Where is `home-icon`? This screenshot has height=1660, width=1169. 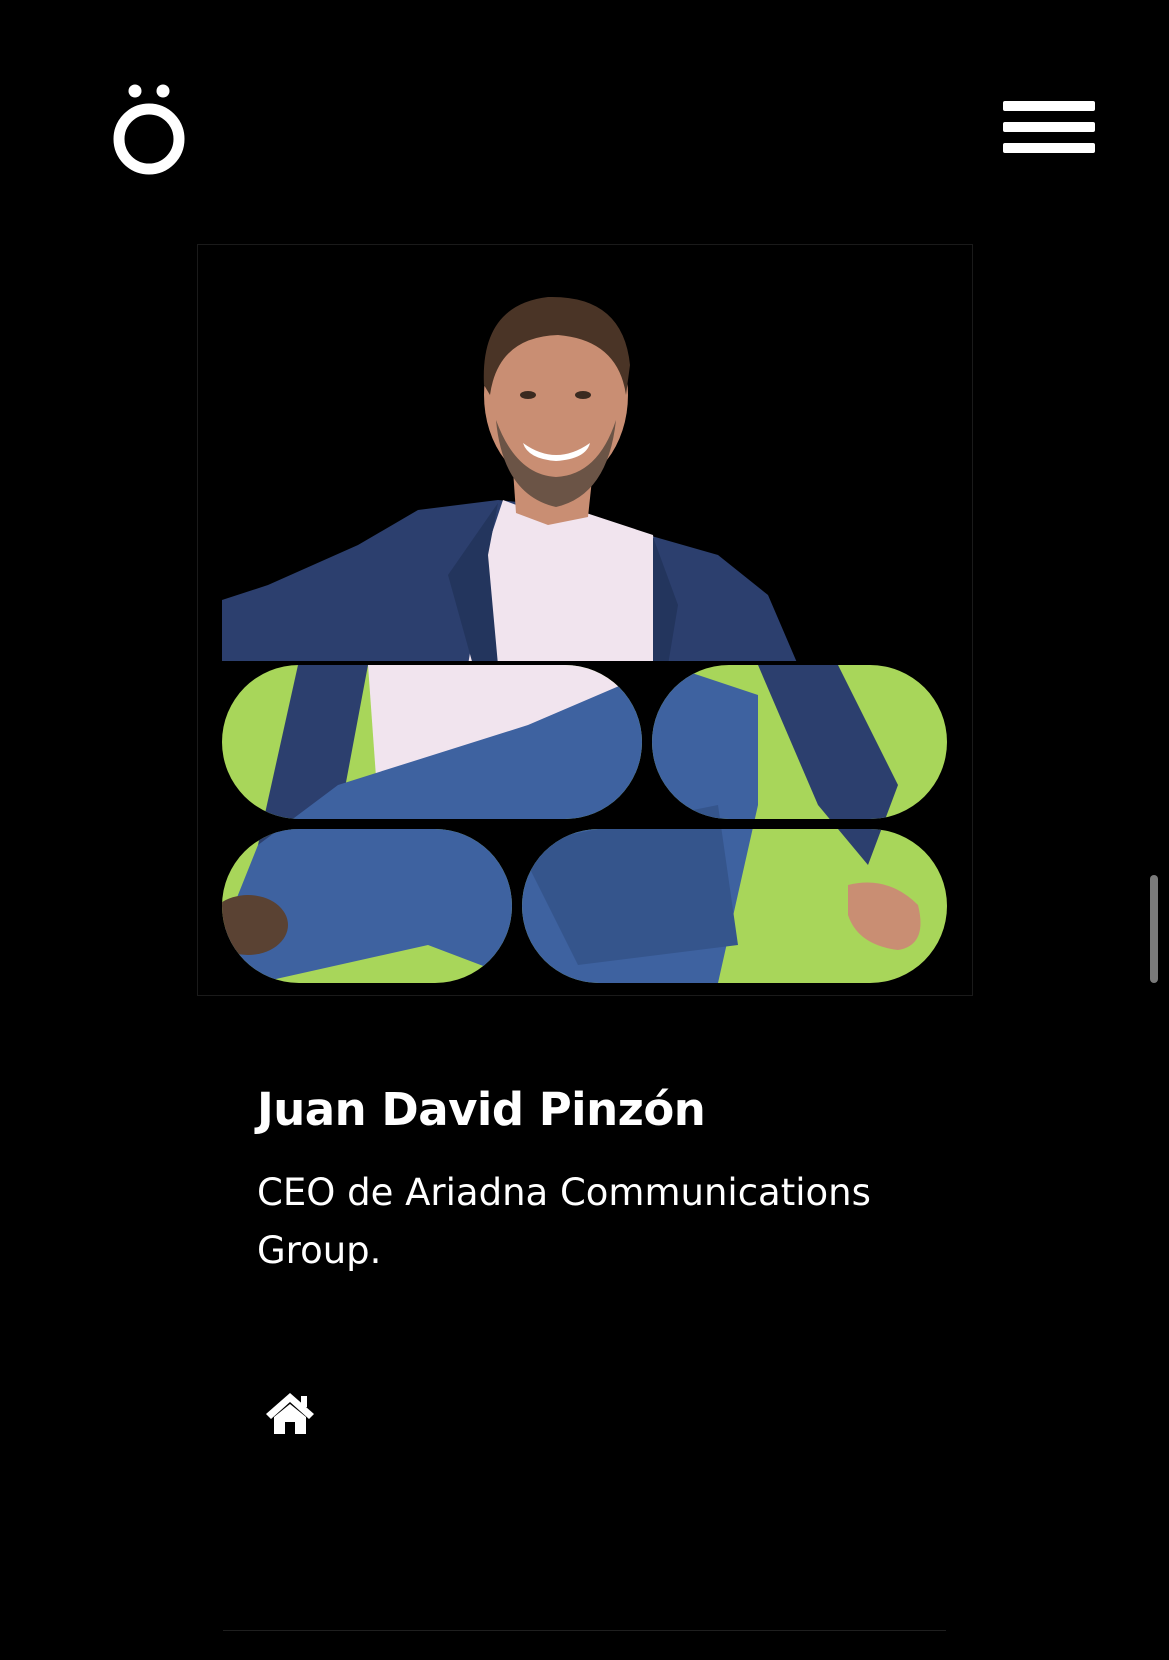
home-icon is located at coordinates (290, 1413).